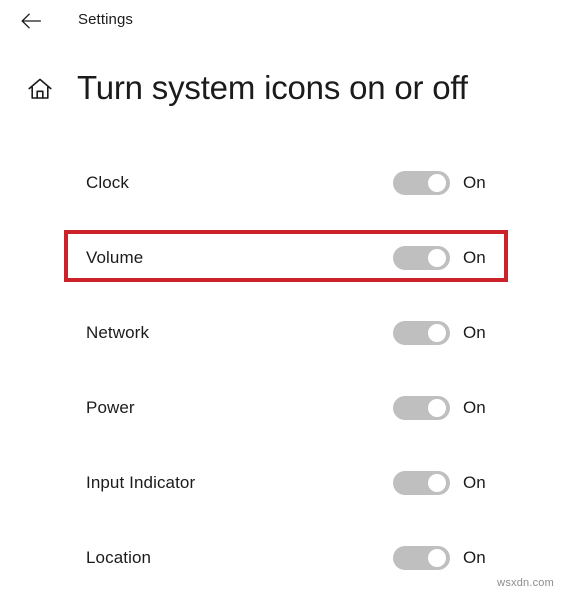 This screenshot has width=567, height=597. What do you see at coordinates (118, 332) in the screenshot?
I see `row-label-network: Network` at bounding box center [118, 332].